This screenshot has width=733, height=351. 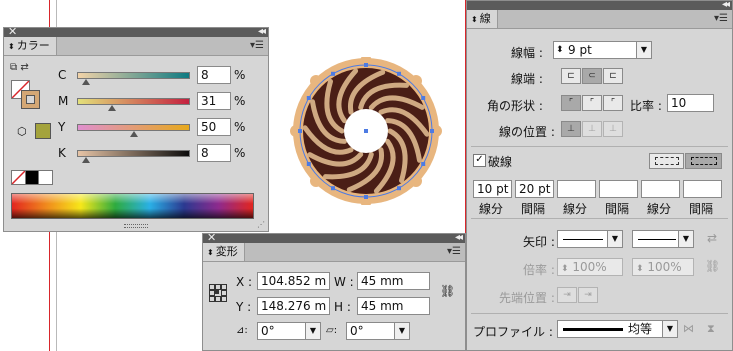 What do you see at coordinates (588, 295) in the screenshot?
I see `tip-place-button: ⇥` at bounding box center [588, 295].